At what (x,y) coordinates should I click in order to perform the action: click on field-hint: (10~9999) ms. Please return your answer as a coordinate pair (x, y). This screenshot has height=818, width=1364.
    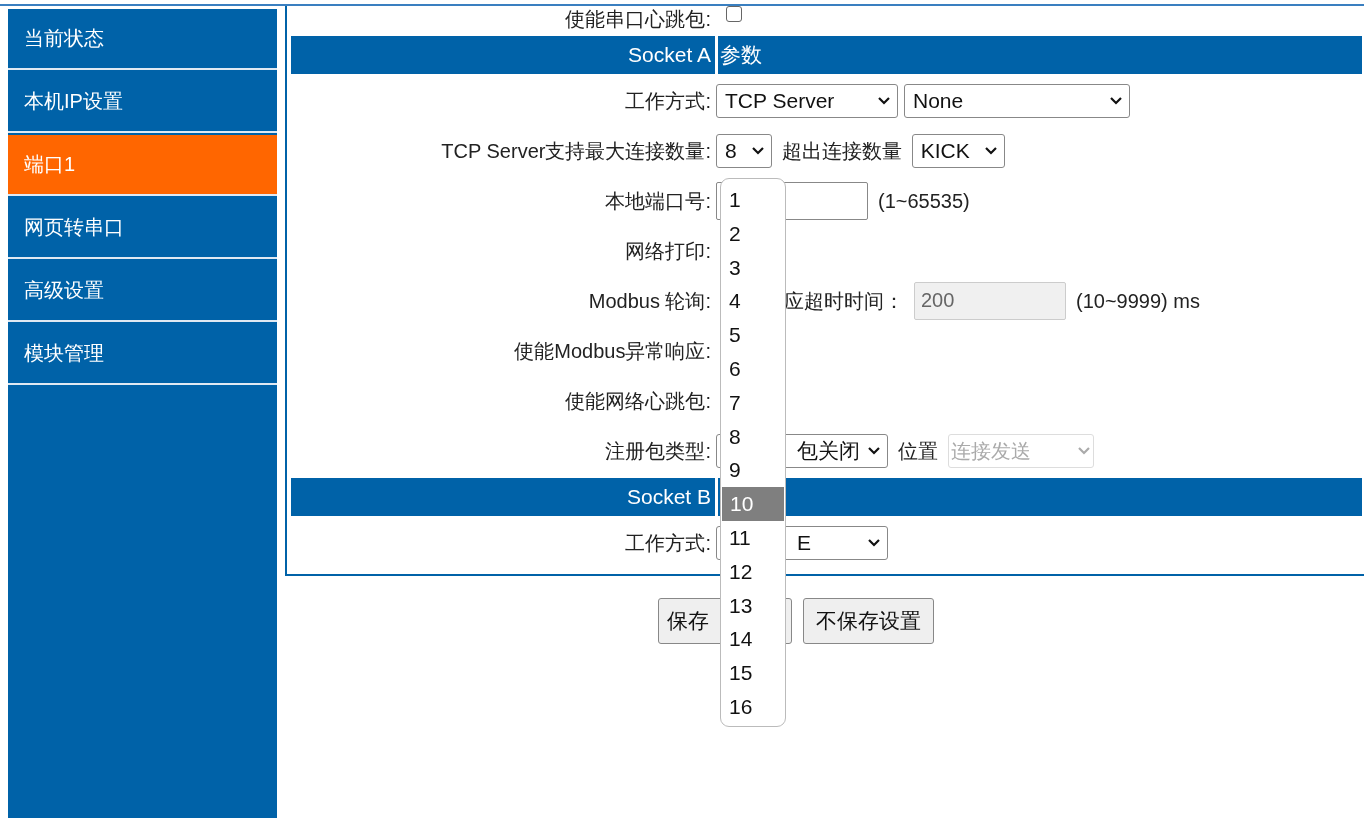
    Looking at the image, I should click on (1138, 301).